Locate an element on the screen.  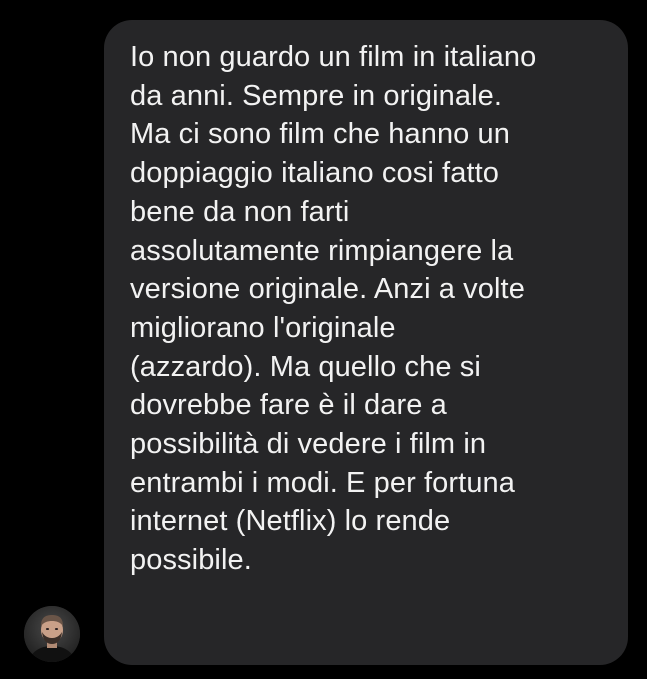
message-line: da anni. Sempre in originale. is located at coordinates (316, 95).